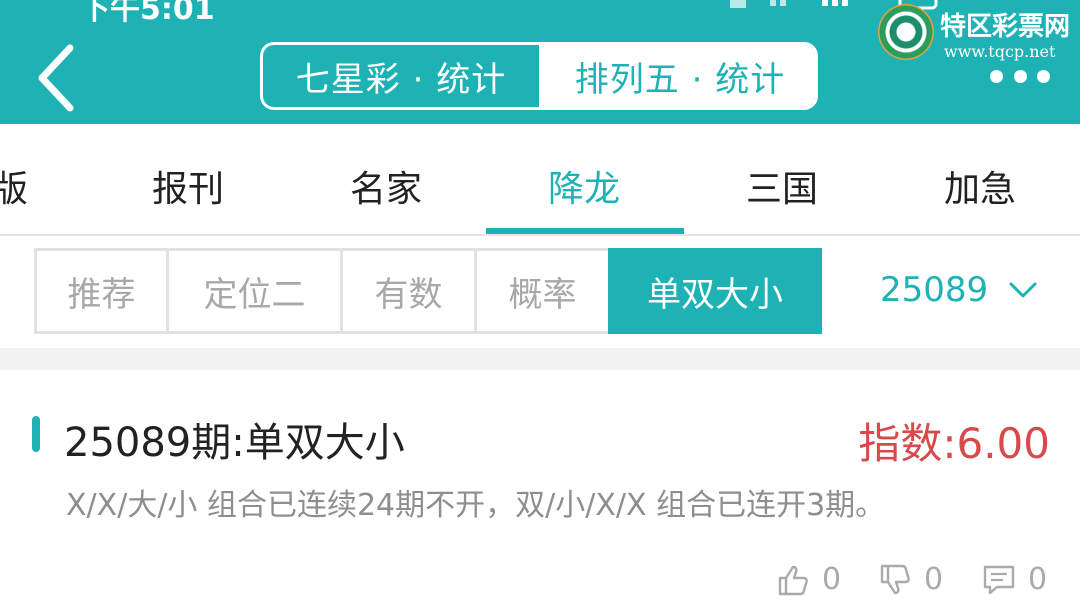 Image resolution: width=1080 pixels, height=608 pixels. Describe the element at coordinates (793, 580) in the screenshot. I see `thumbs-up-icon` at that location.